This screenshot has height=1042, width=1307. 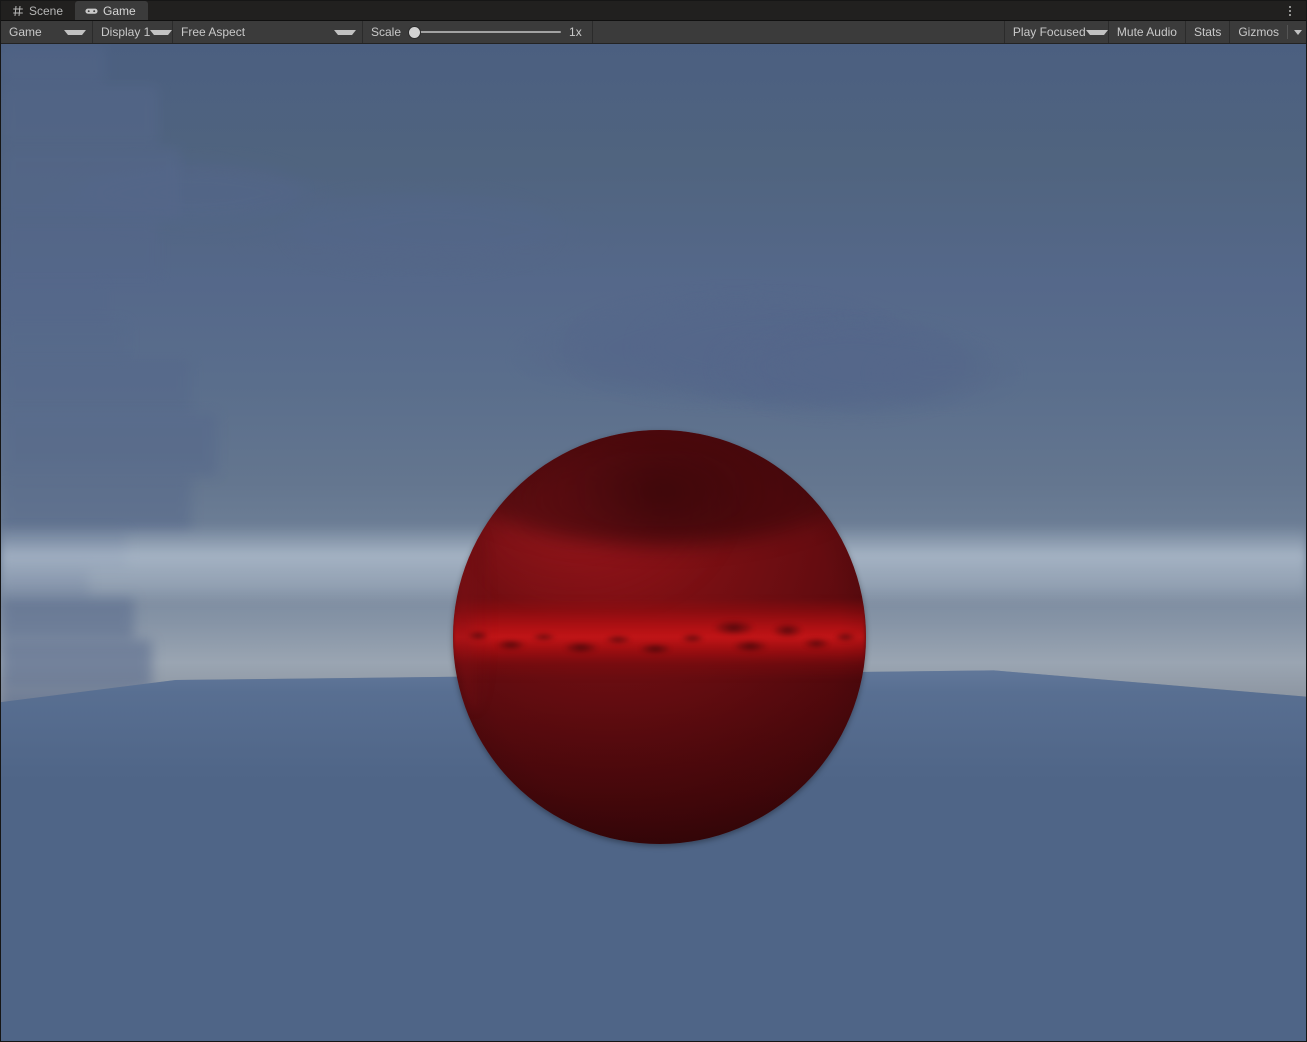 What do you see at coordinates (91, 10) in the screenshot?
I see `gamepad-icon` at bounding box center [91, 10].